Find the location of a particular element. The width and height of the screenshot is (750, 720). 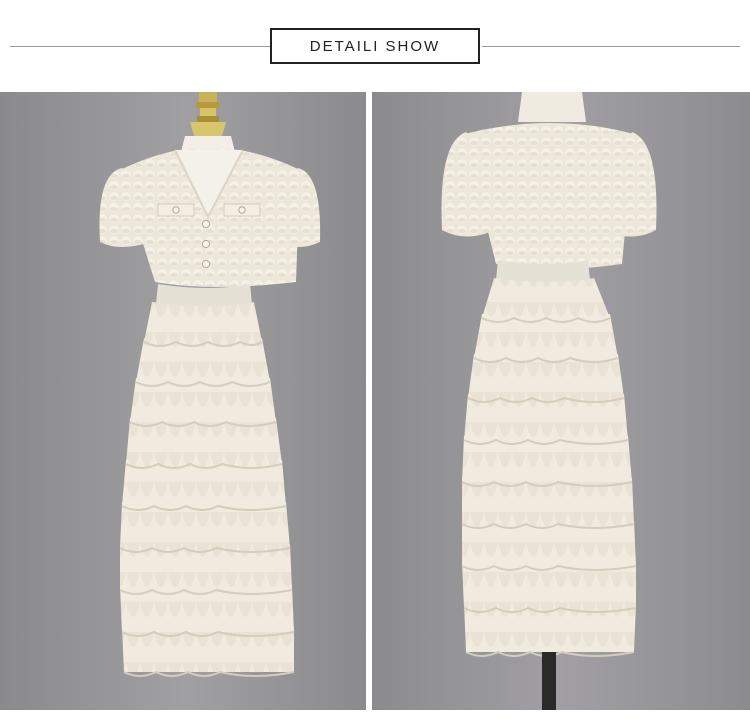

section-title-box: DETAILI SHOW is located at coordinates (375, 46).